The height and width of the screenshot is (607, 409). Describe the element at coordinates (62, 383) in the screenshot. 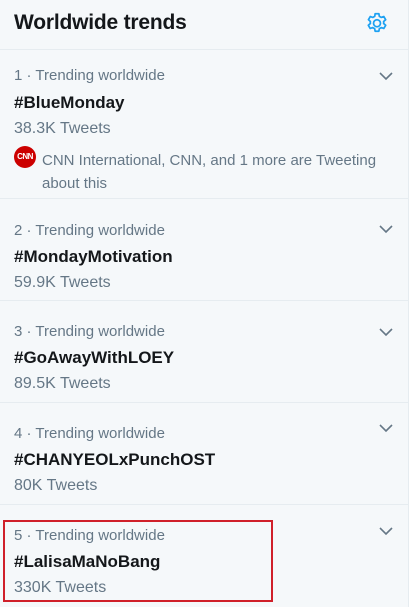

I see `trend-tweet-count: 89.5K Tweets` at that location.